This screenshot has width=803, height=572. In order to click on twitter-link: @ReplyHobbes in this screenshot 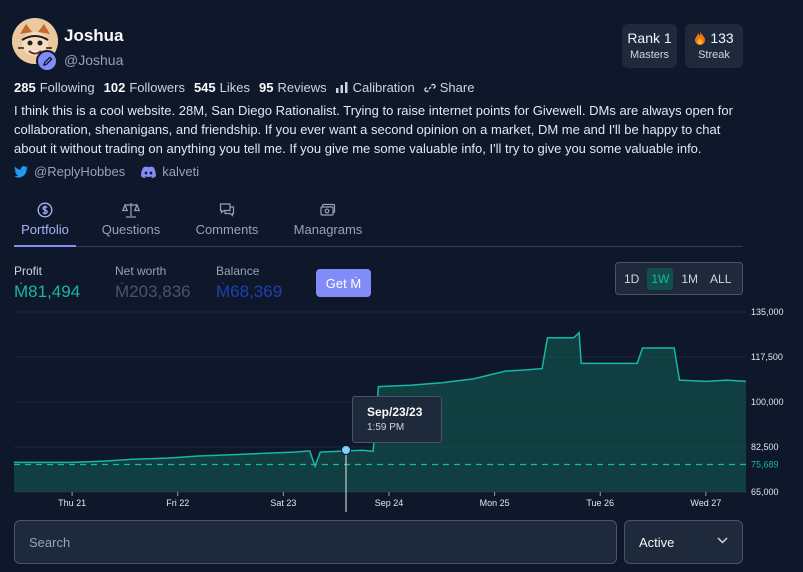, I will do `click(79, 171)`.